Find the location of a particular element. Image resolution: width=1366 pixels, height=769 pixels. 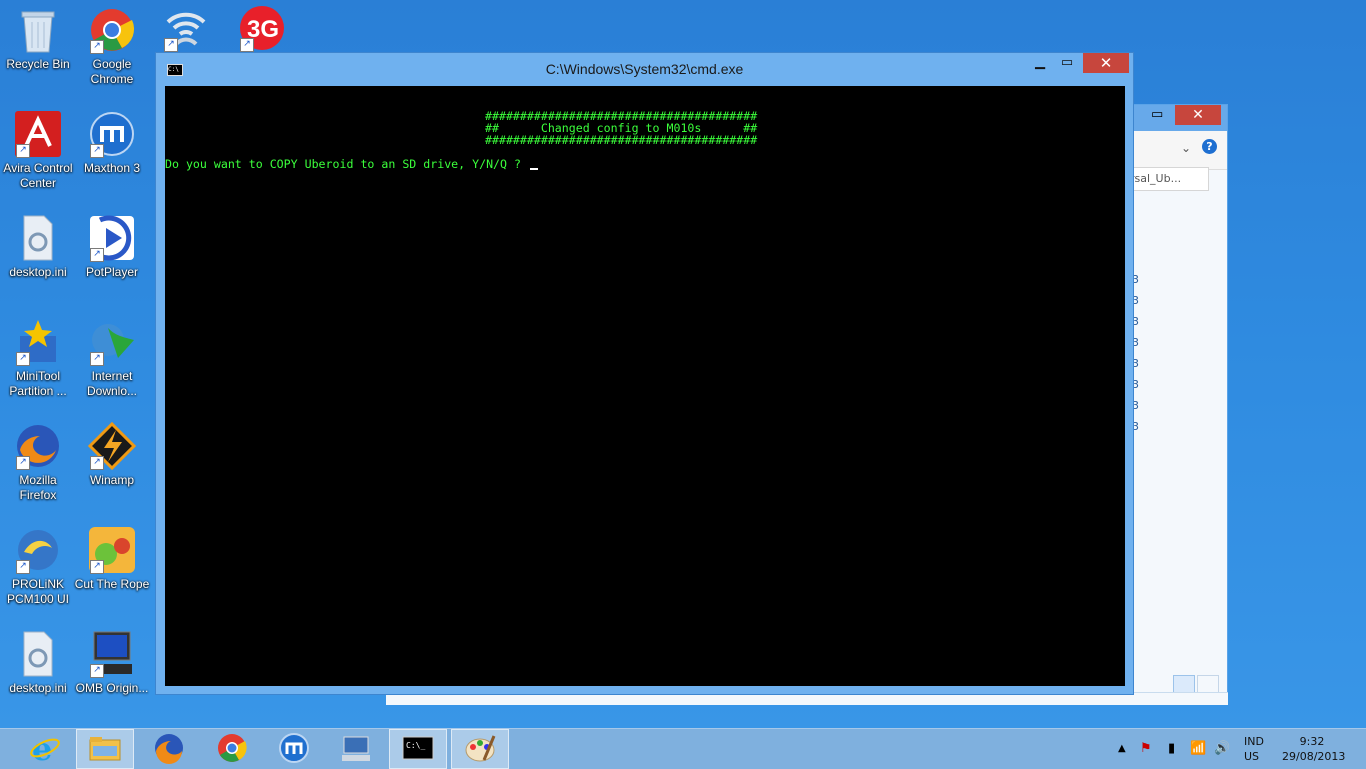

taskbar-network-button is located at coordinates (356, 749).